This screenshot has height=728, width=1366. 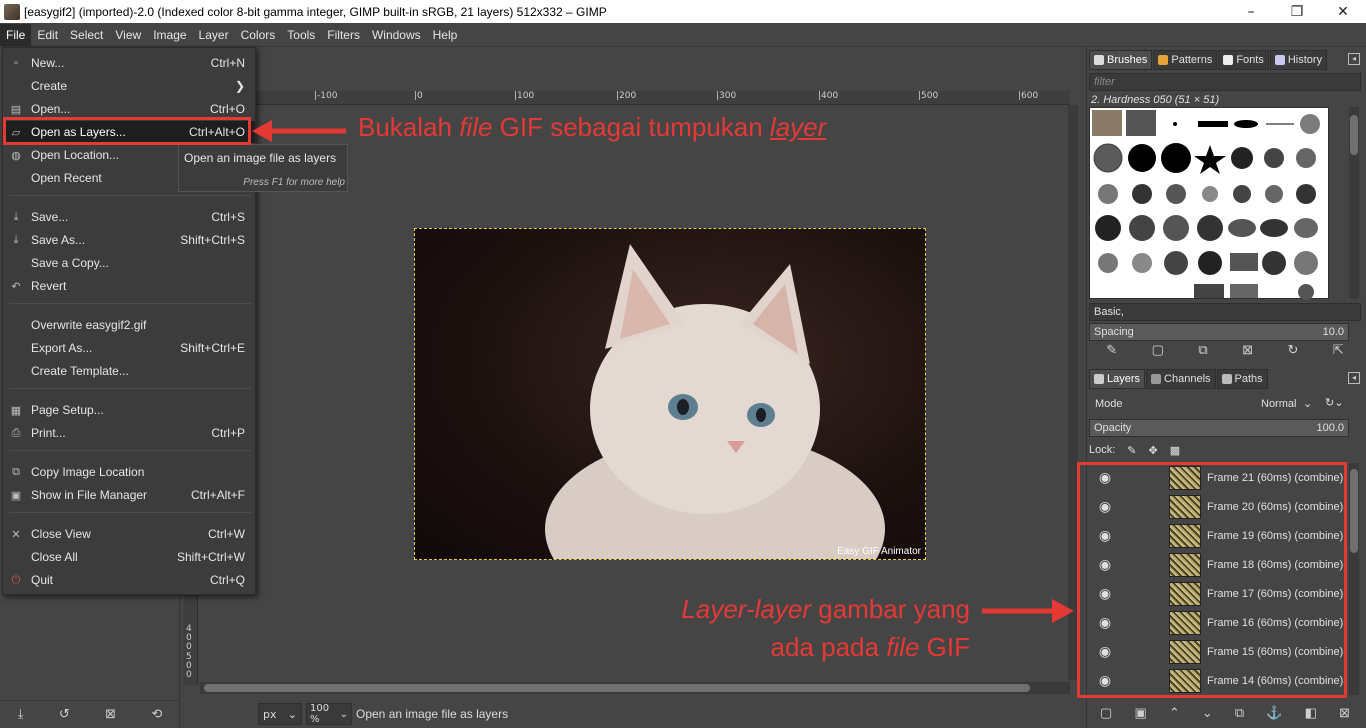 I want to click on new-brush-icon: ▢, so click(x=1158, y=350).